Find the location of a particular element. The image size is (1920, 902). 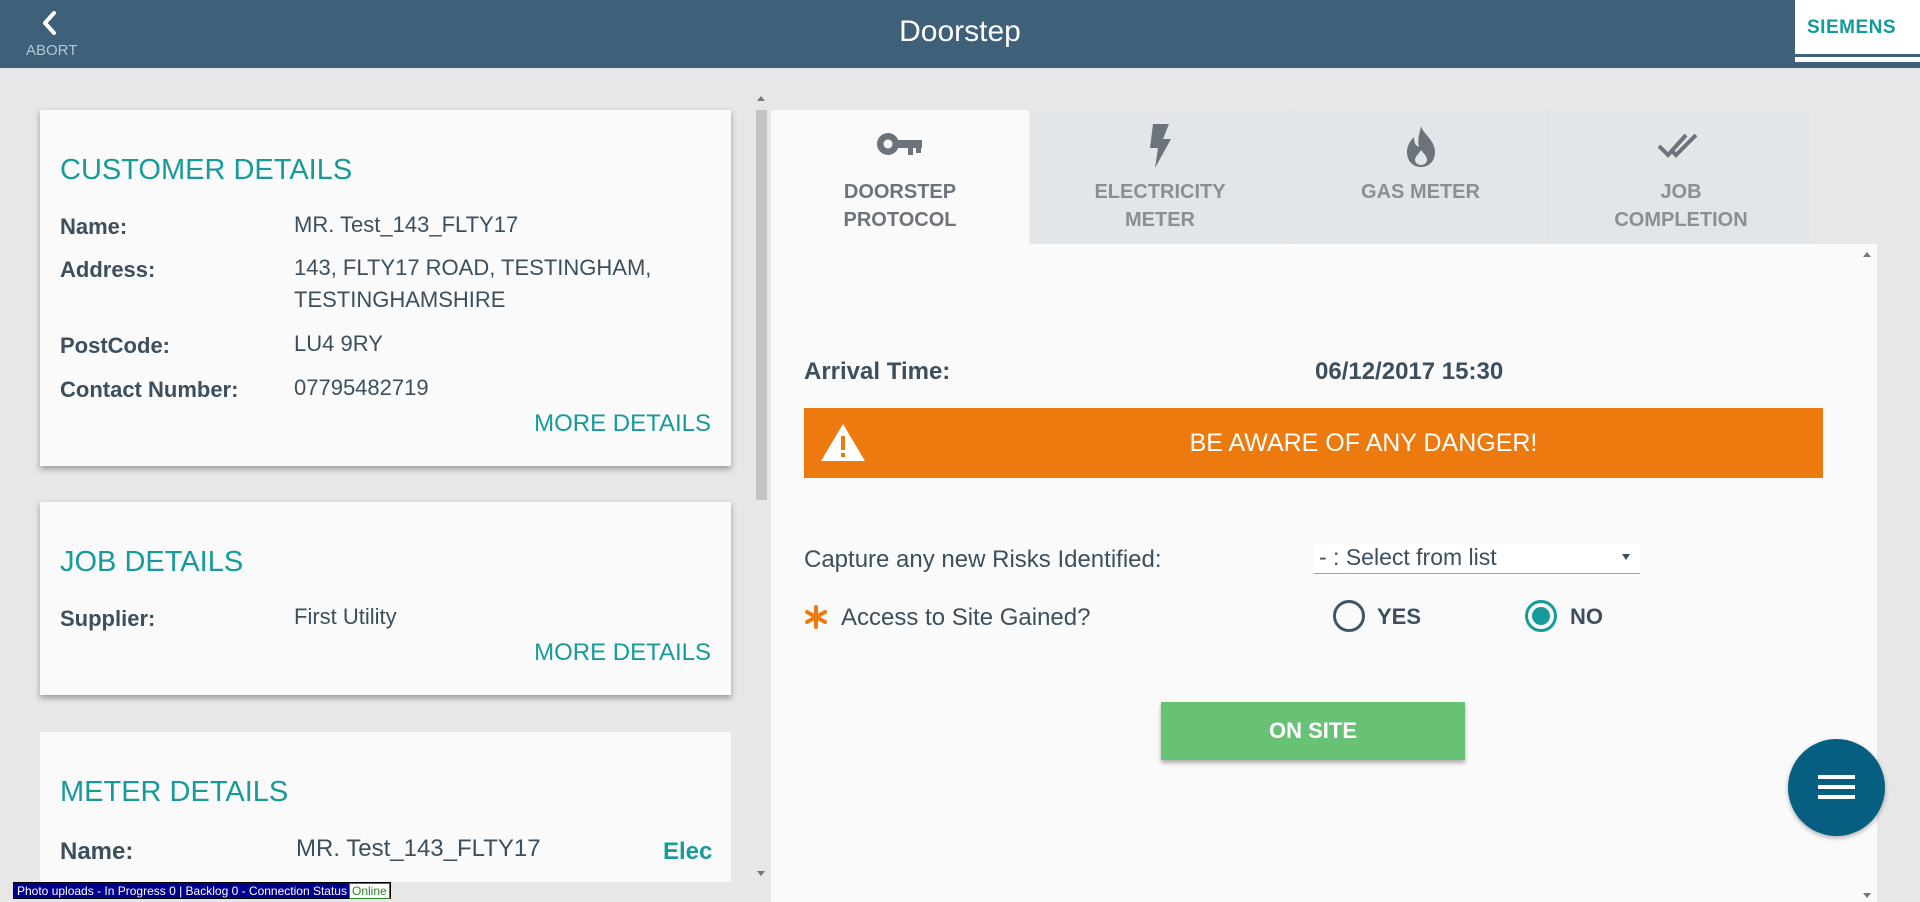

app-header: ABORT Doorstep is located at coordinates (960, 34).